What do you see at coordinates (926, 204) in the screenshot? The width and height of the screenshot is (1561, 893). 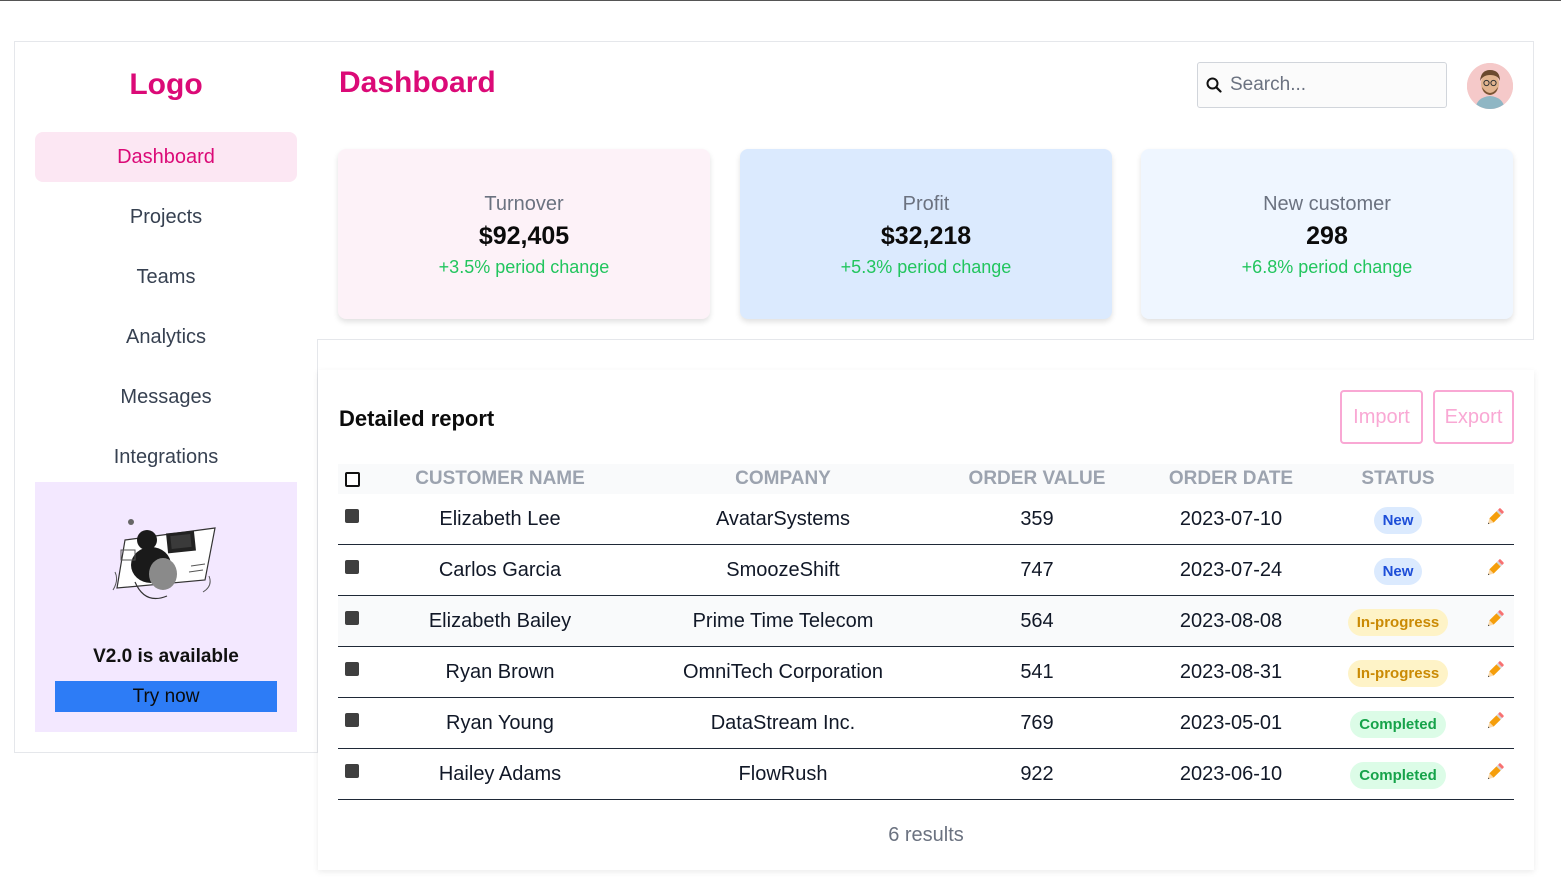 I see `stat-label: Profit` at bounding box center [926, 204].